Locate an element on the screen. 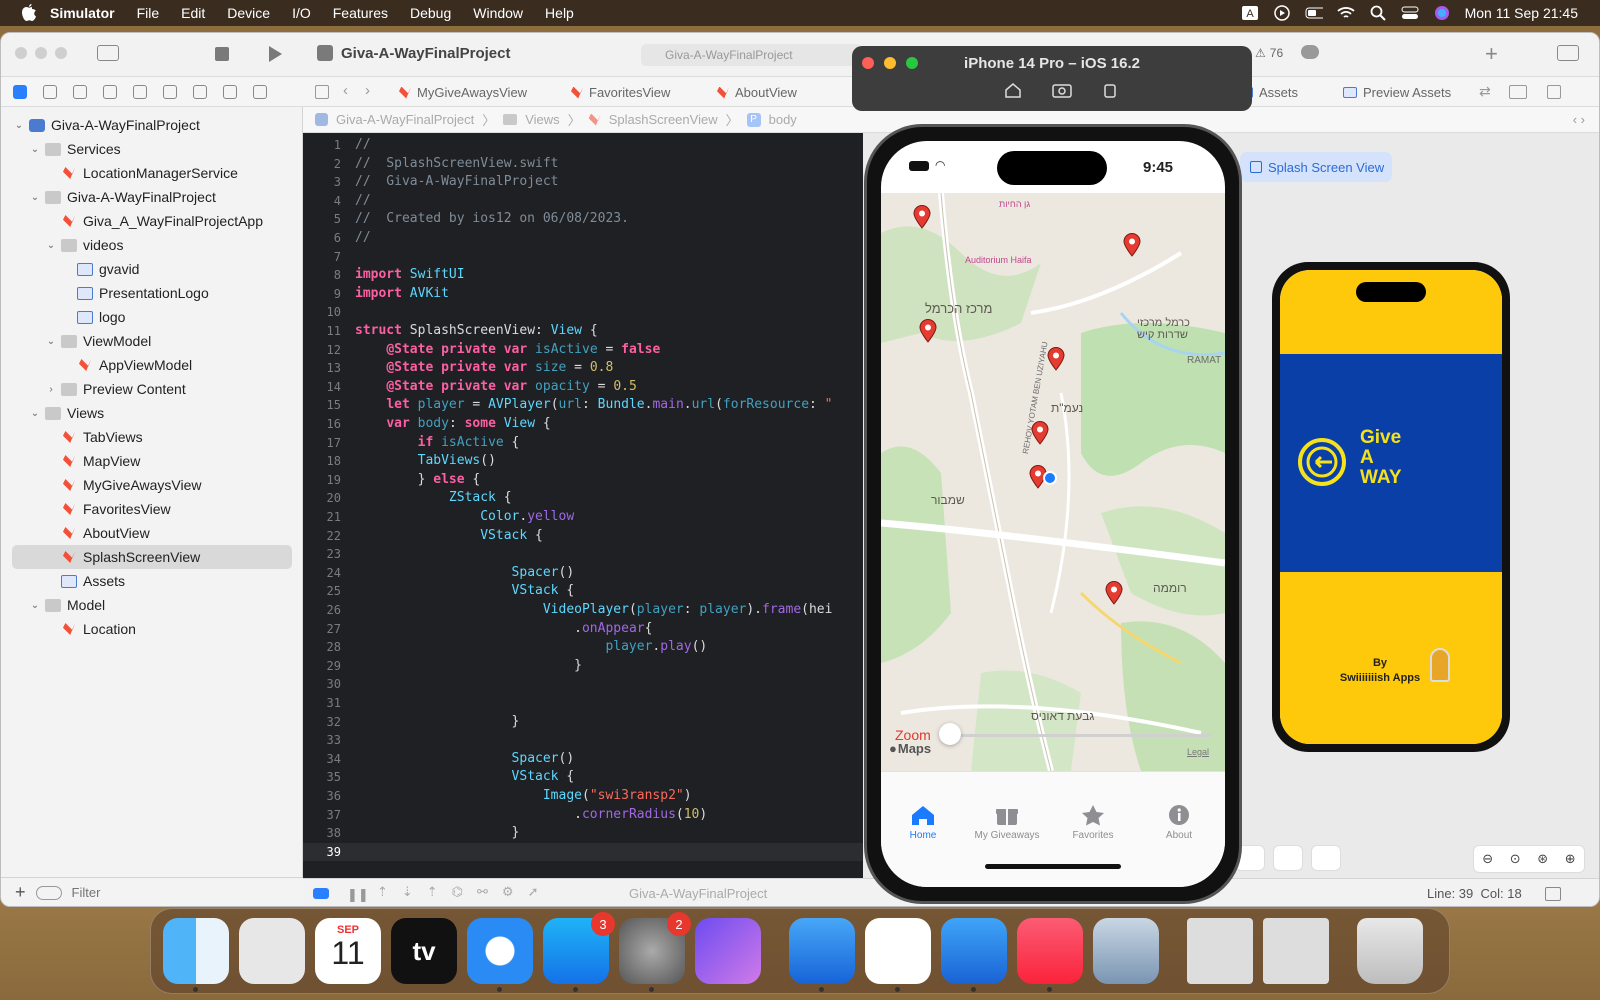 Image resolution: width=1600 pixels, height=1000 pixels. zoom-slider-track is located at coordinates (1076, 735).